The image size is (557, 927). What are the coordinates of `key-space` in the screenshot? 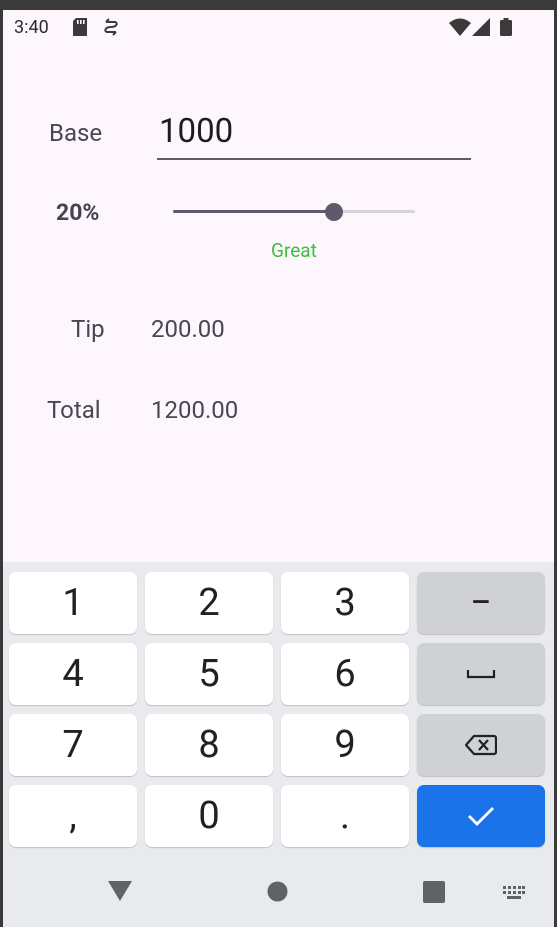 It's located at (481, 674).